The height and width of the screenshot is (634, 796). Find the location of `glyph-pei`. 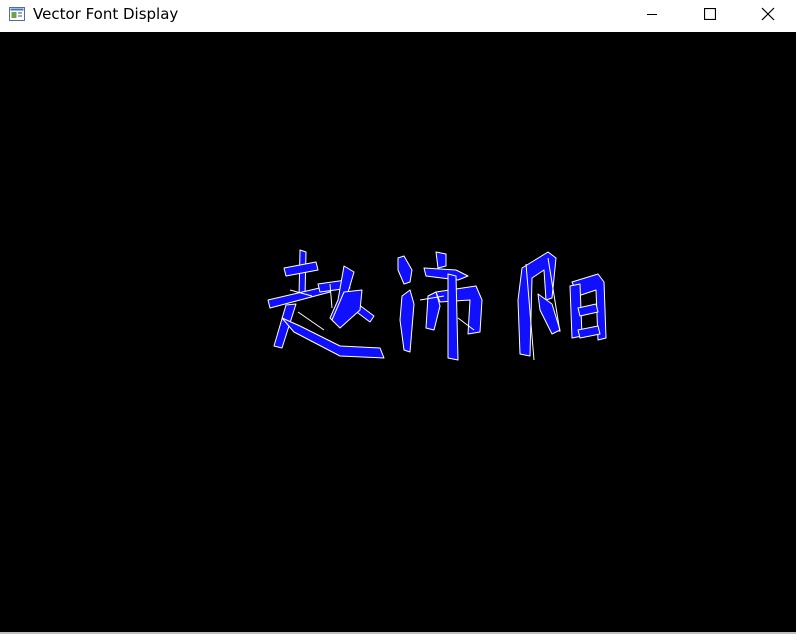

glyph-pei is located at coordinates (440, 306).